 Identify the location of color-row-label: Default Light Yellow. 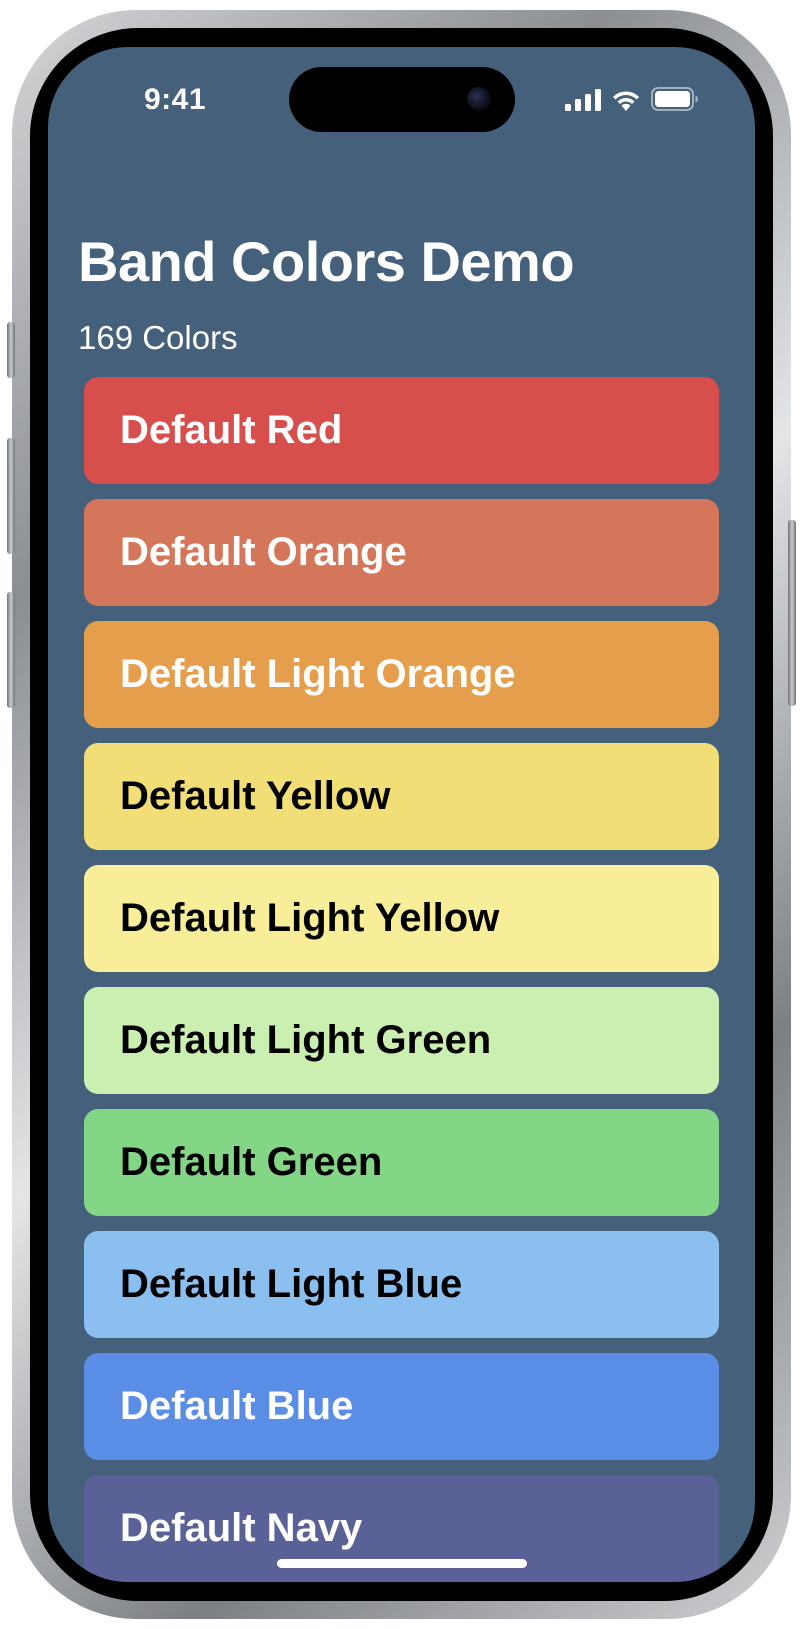
(310, 918).